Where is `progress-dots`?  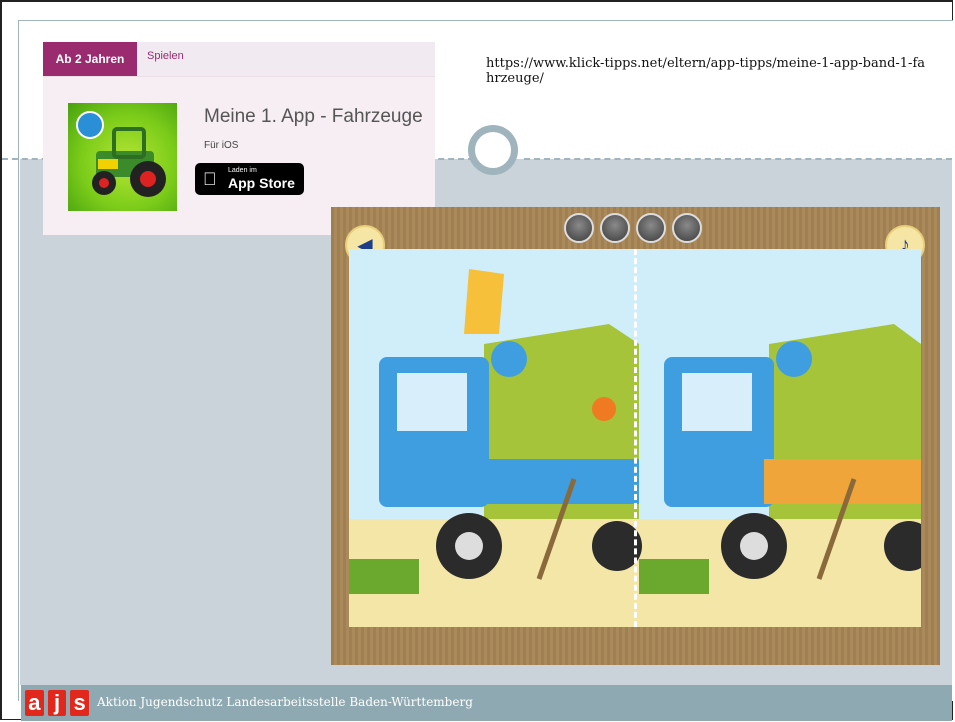
progress-dots is located at coordinates (633, 229).